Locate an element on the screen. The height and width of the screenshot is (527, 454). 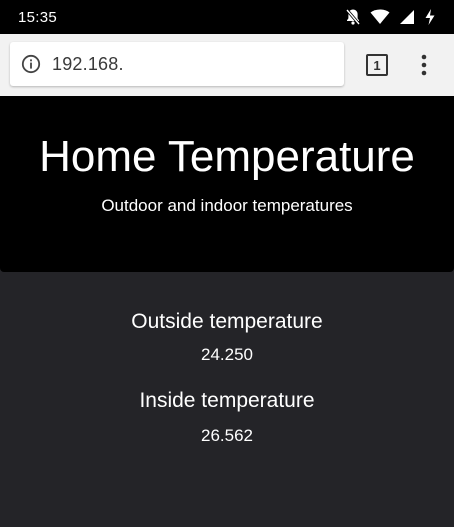
browser-toolbar: 192.168. 1 is located at coordinates (227, 65).